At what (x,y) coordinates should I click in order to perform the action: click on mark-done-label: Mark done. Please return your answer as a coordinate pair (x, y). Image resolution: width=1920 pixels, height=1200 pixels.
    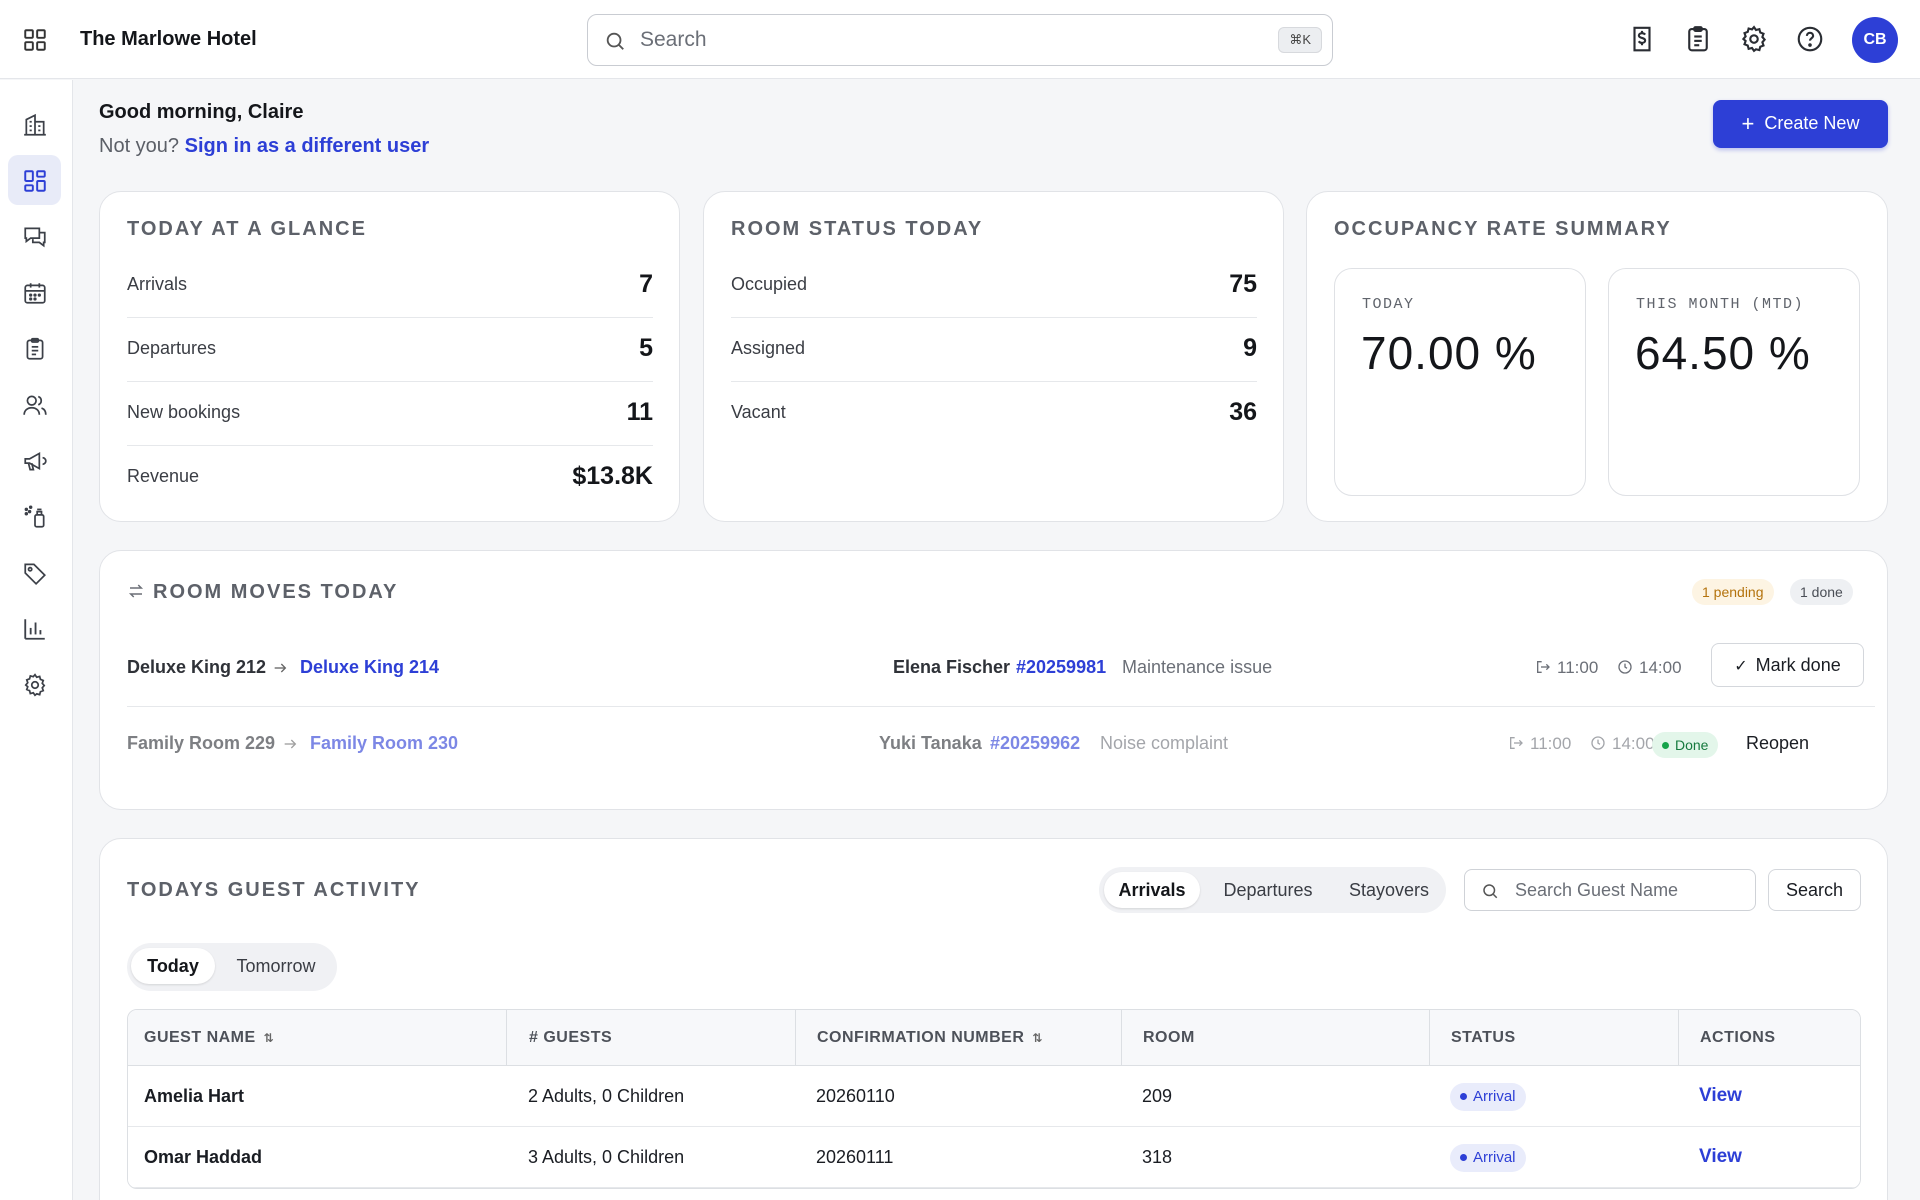
    Looking at the image, I should click on (1798, 664).